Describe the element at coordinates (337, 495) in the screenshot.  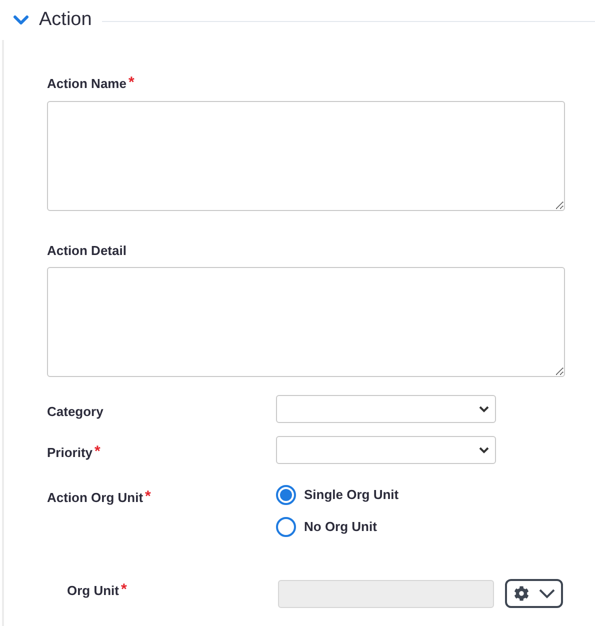
I see `radio-option: Single Org Unit` at that location.